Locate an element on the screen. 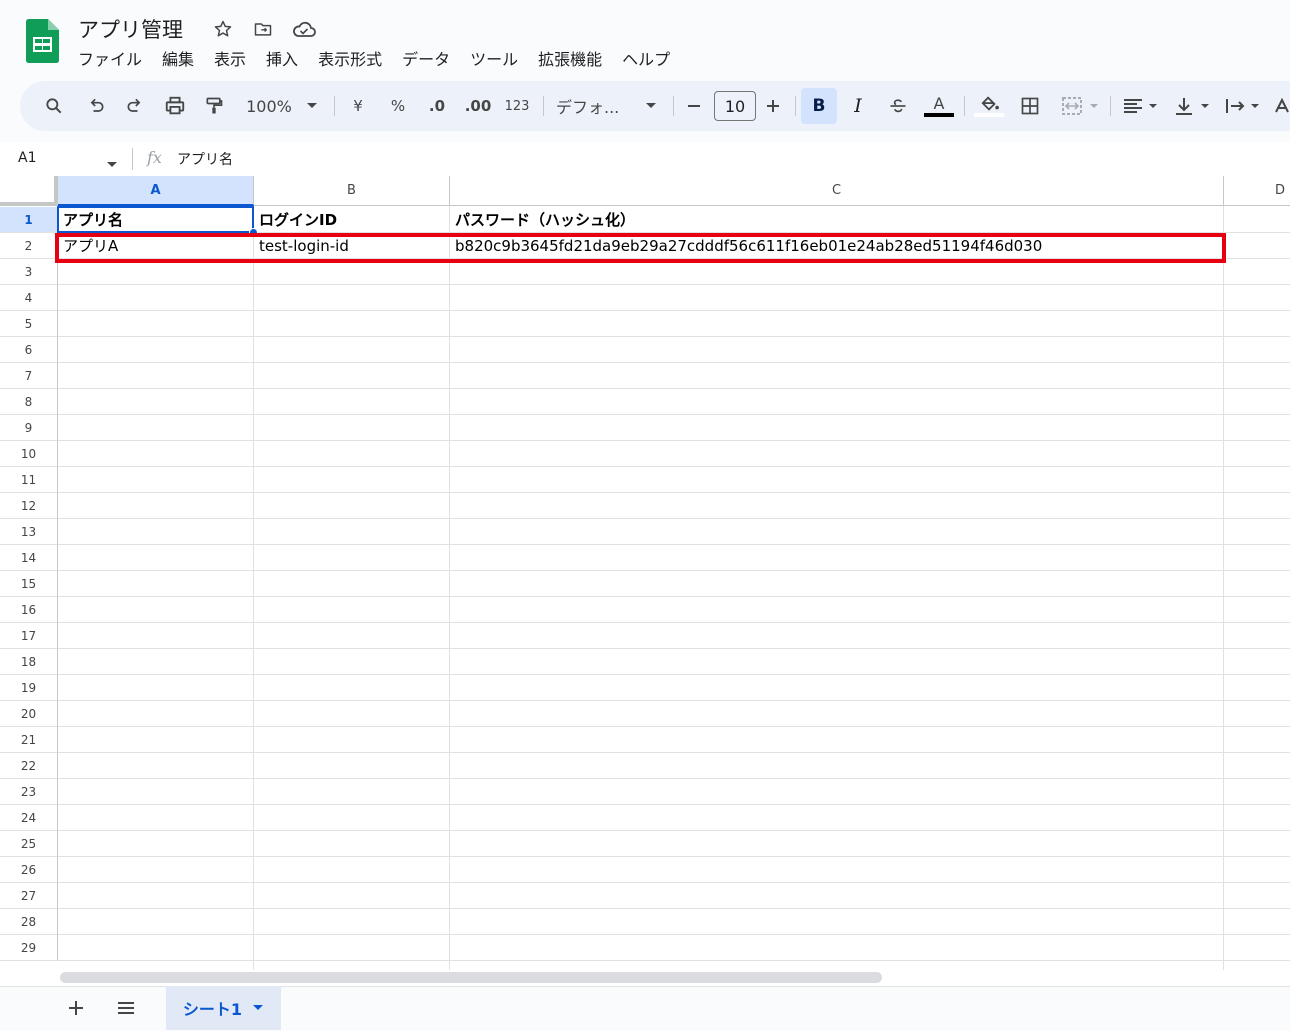 The image size is (1290, 1031). row-header-25: 25 is located at coordinates (29, 844).